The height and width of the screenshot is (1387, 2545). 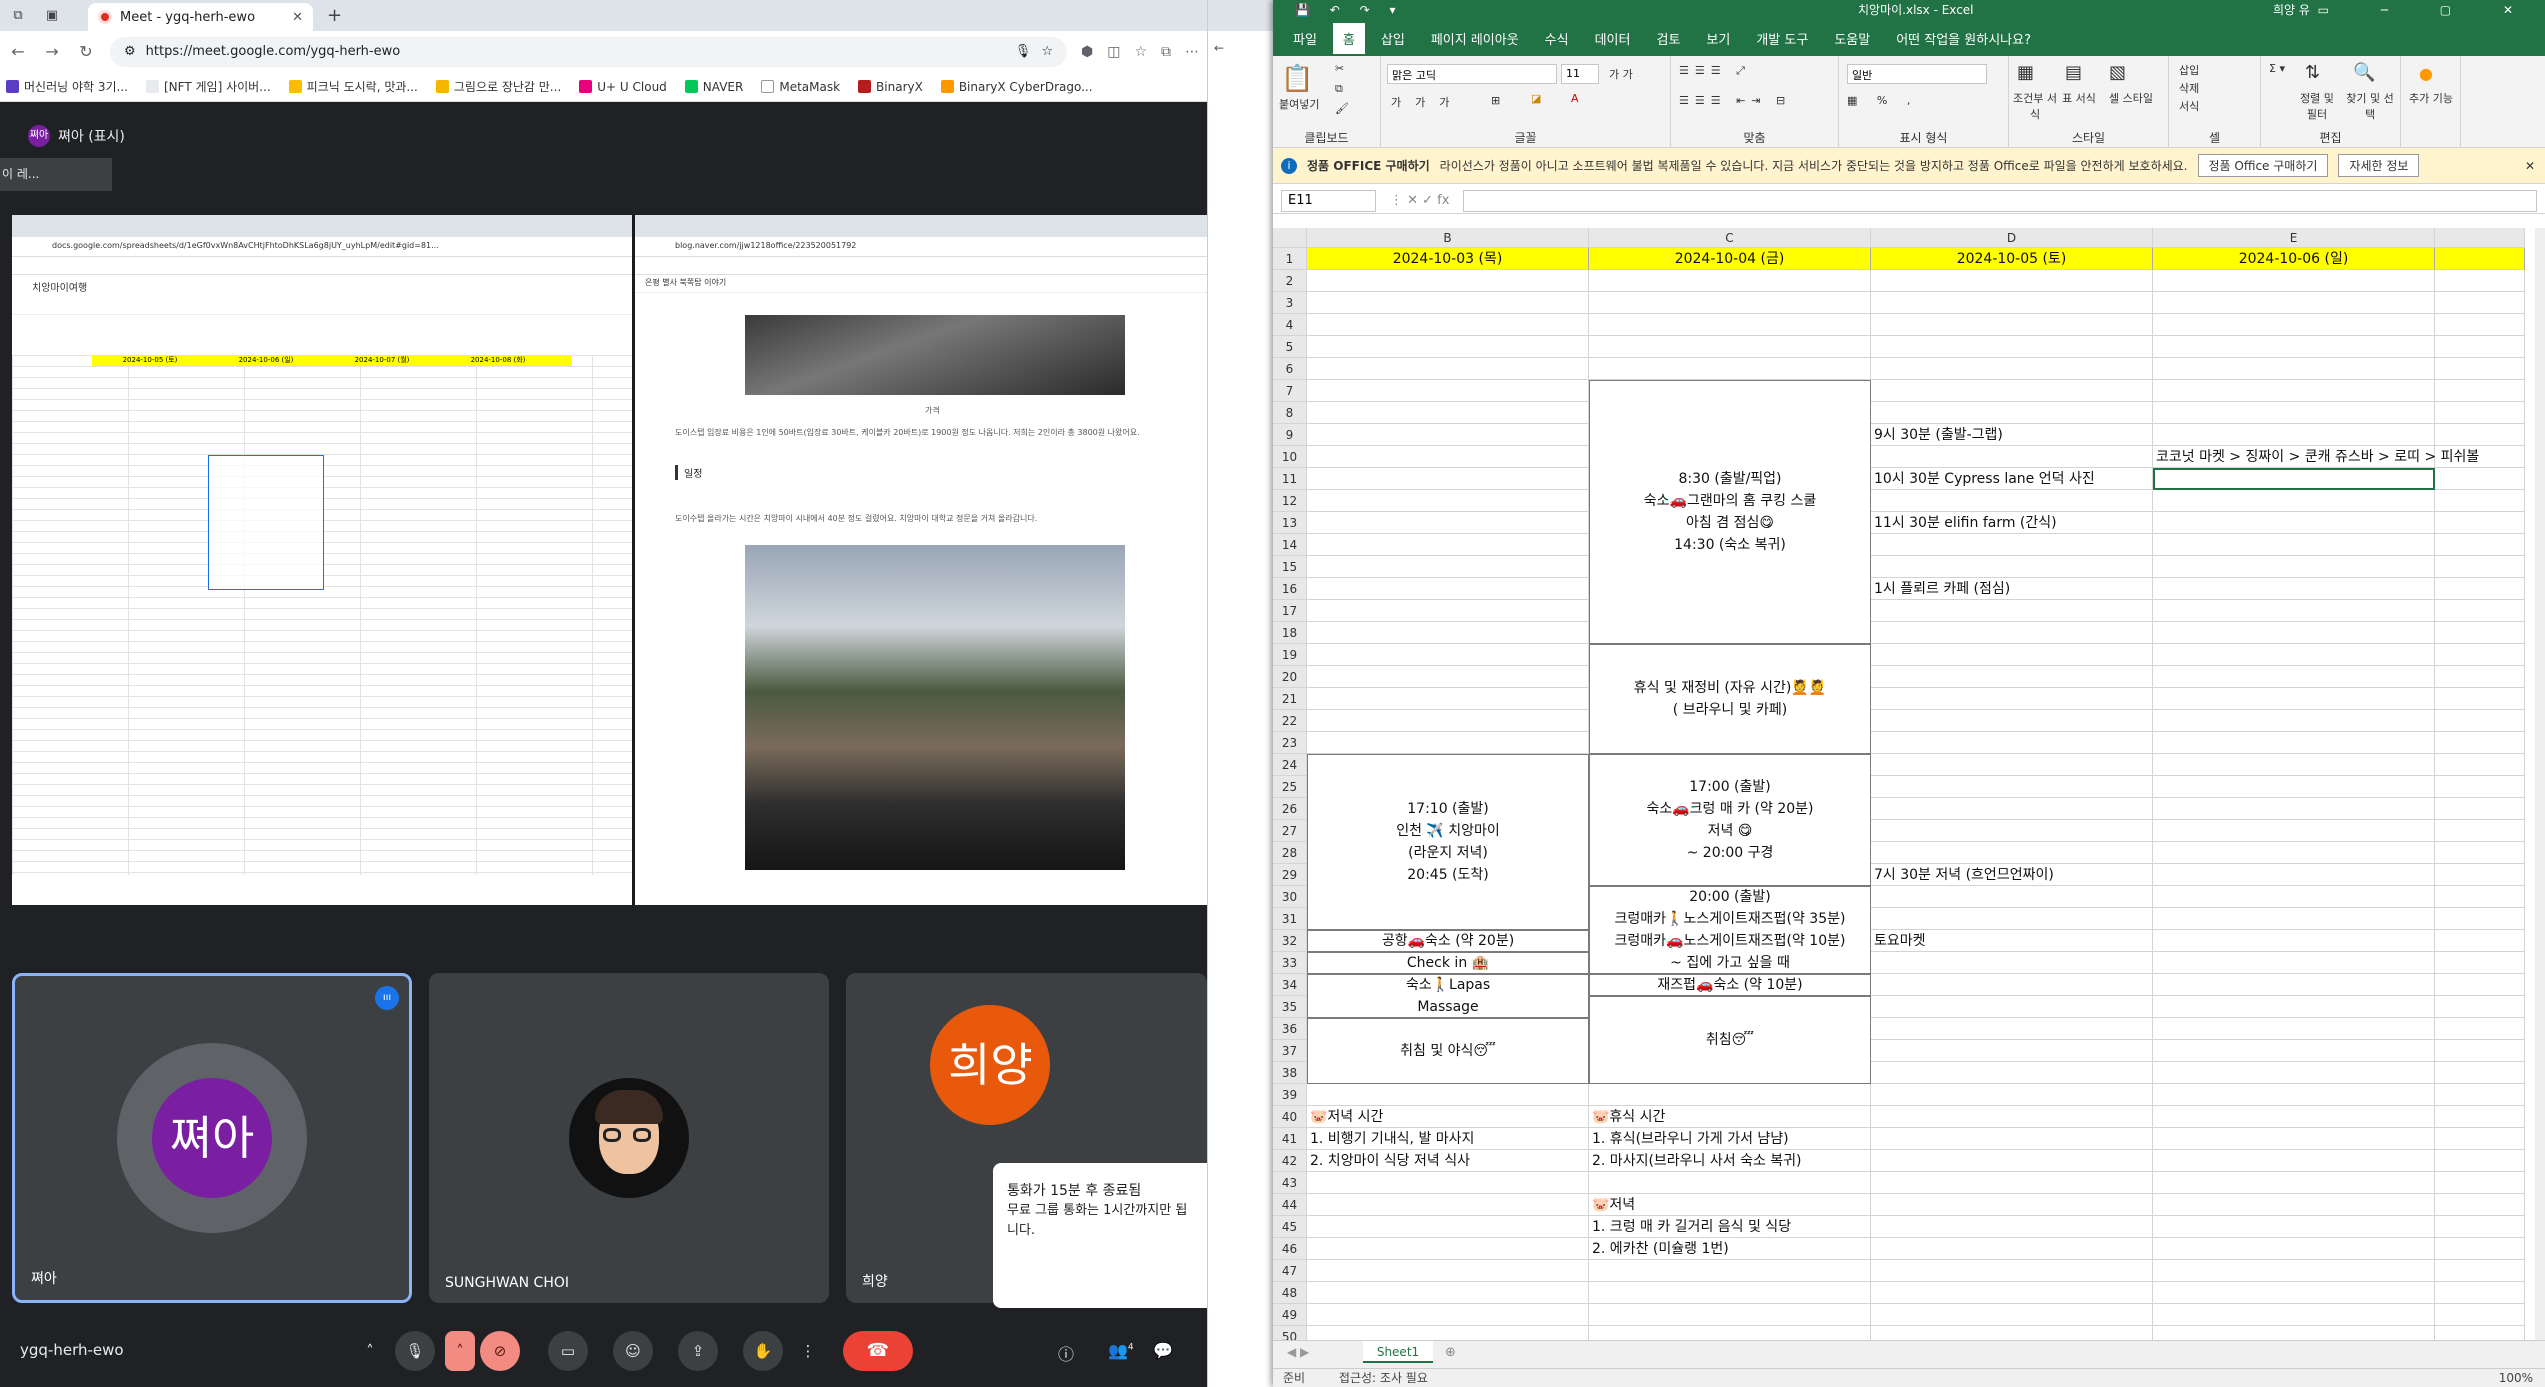 What do you see at coordinates (1290, 325) in the screenshot?
I see `row-header: 4` at bounding box center [1290, 325].